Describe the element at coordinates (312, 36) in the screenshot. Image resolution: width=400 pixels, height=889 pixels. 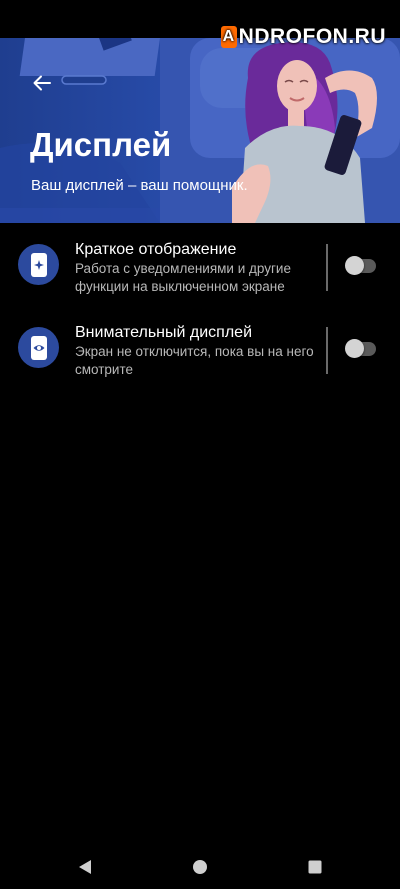
I see `watermark-text: NDROFON.RU` at that location.